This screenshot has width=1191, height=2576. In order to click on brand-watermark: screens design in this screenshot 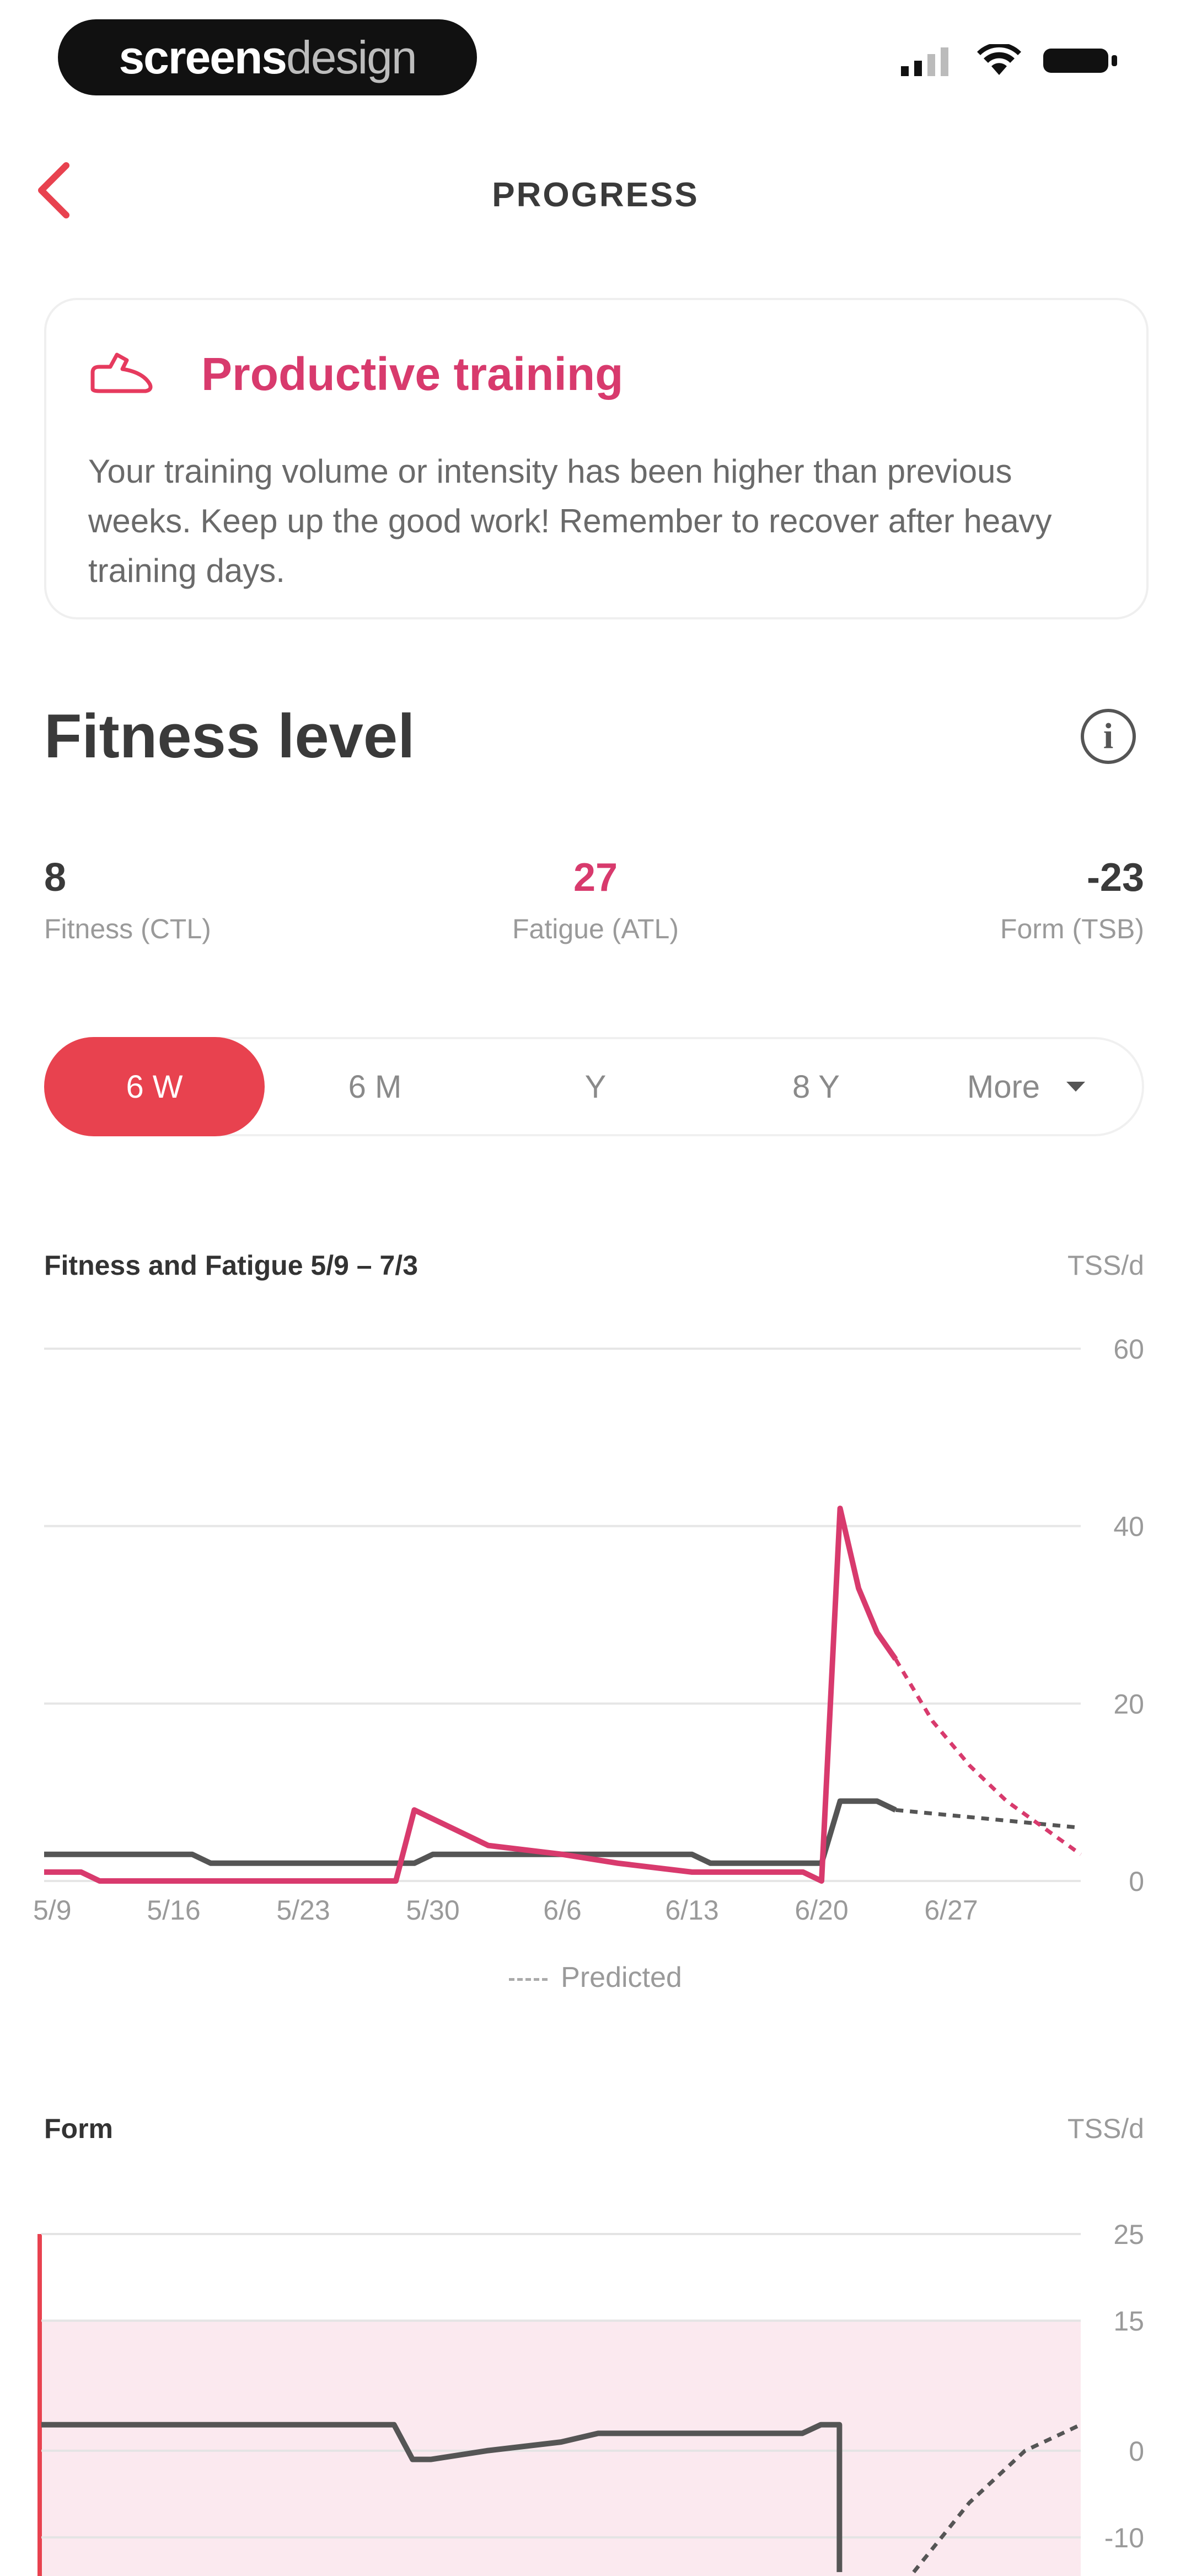, I will do `click(267, 57)`.